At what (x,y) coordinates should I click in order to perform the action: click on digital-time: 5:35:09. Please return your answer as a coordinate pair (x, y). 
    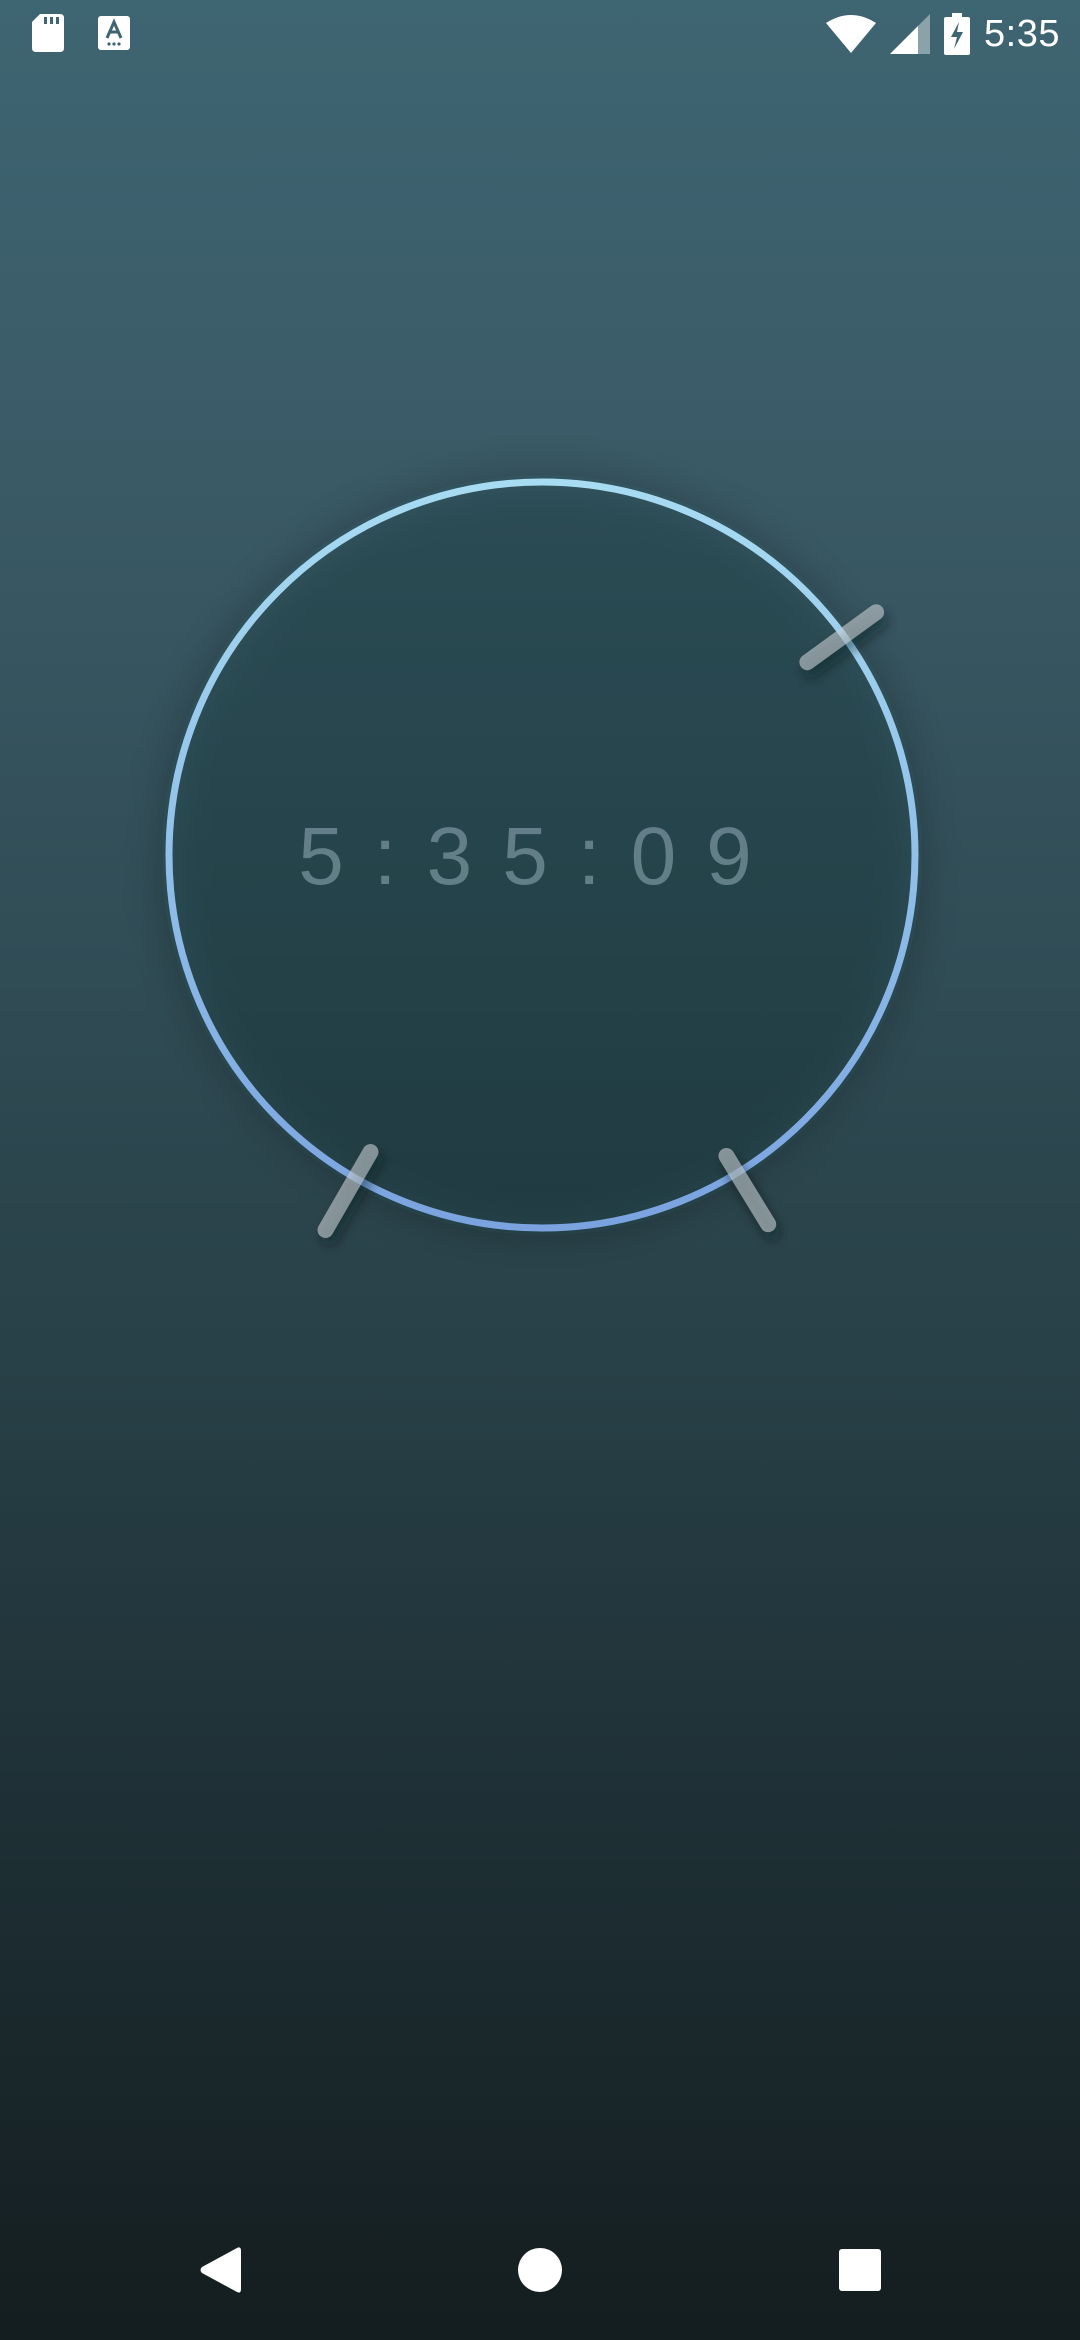
    Looking at the image, I should click on (540, 856).